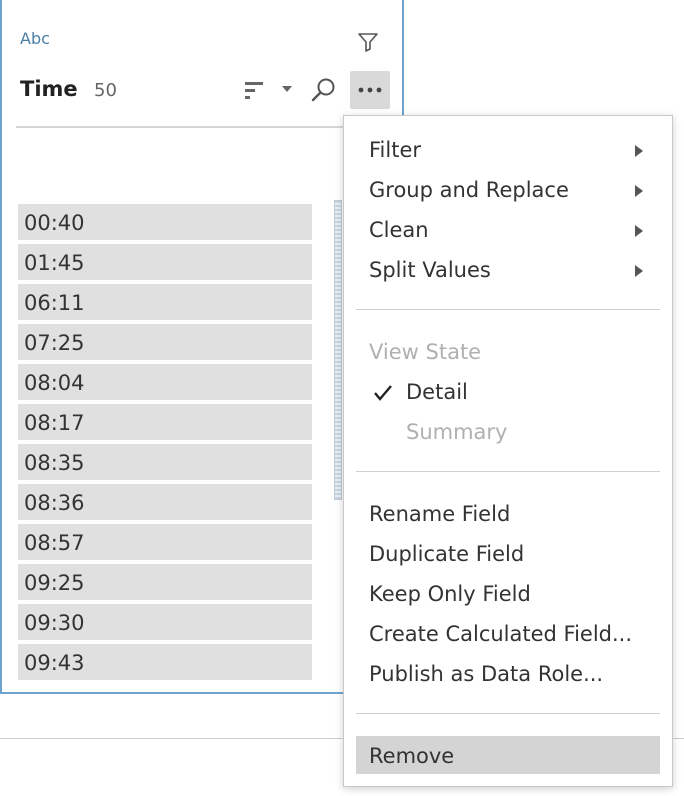  I want to click on chevron-down-icon, so click(287, 89).